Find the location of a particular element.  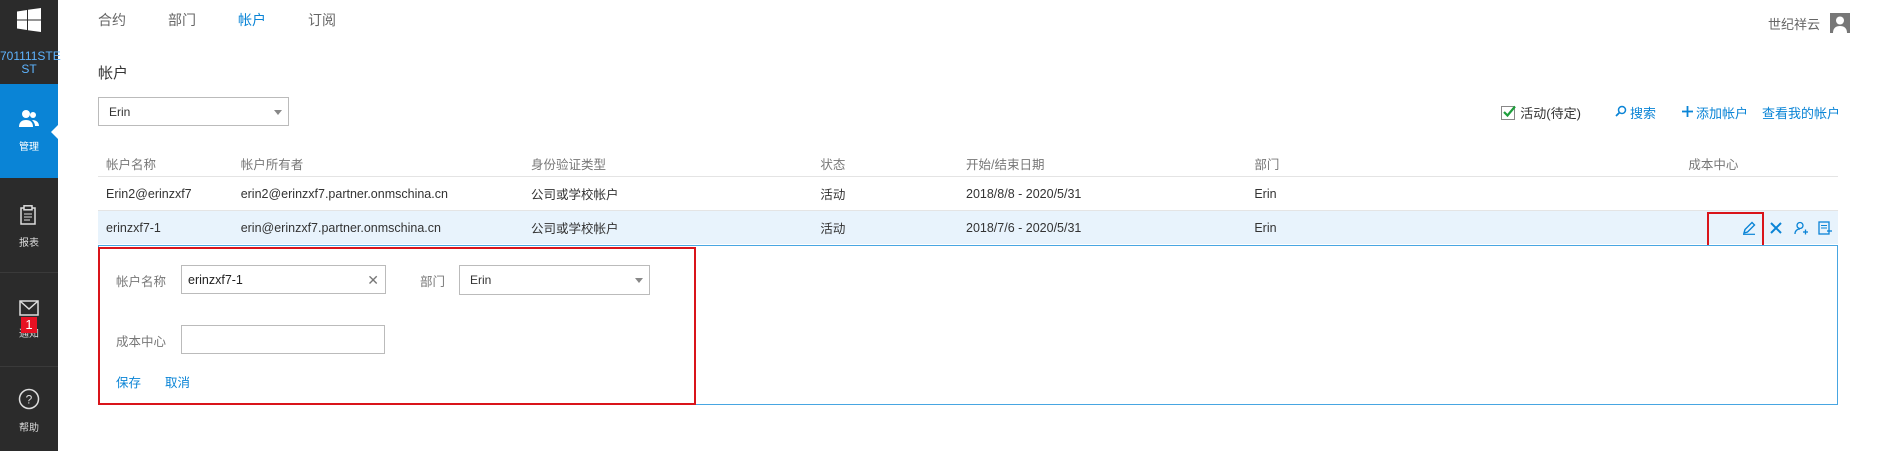

edit-icon-highlight is located at coordinates (1735, 229).